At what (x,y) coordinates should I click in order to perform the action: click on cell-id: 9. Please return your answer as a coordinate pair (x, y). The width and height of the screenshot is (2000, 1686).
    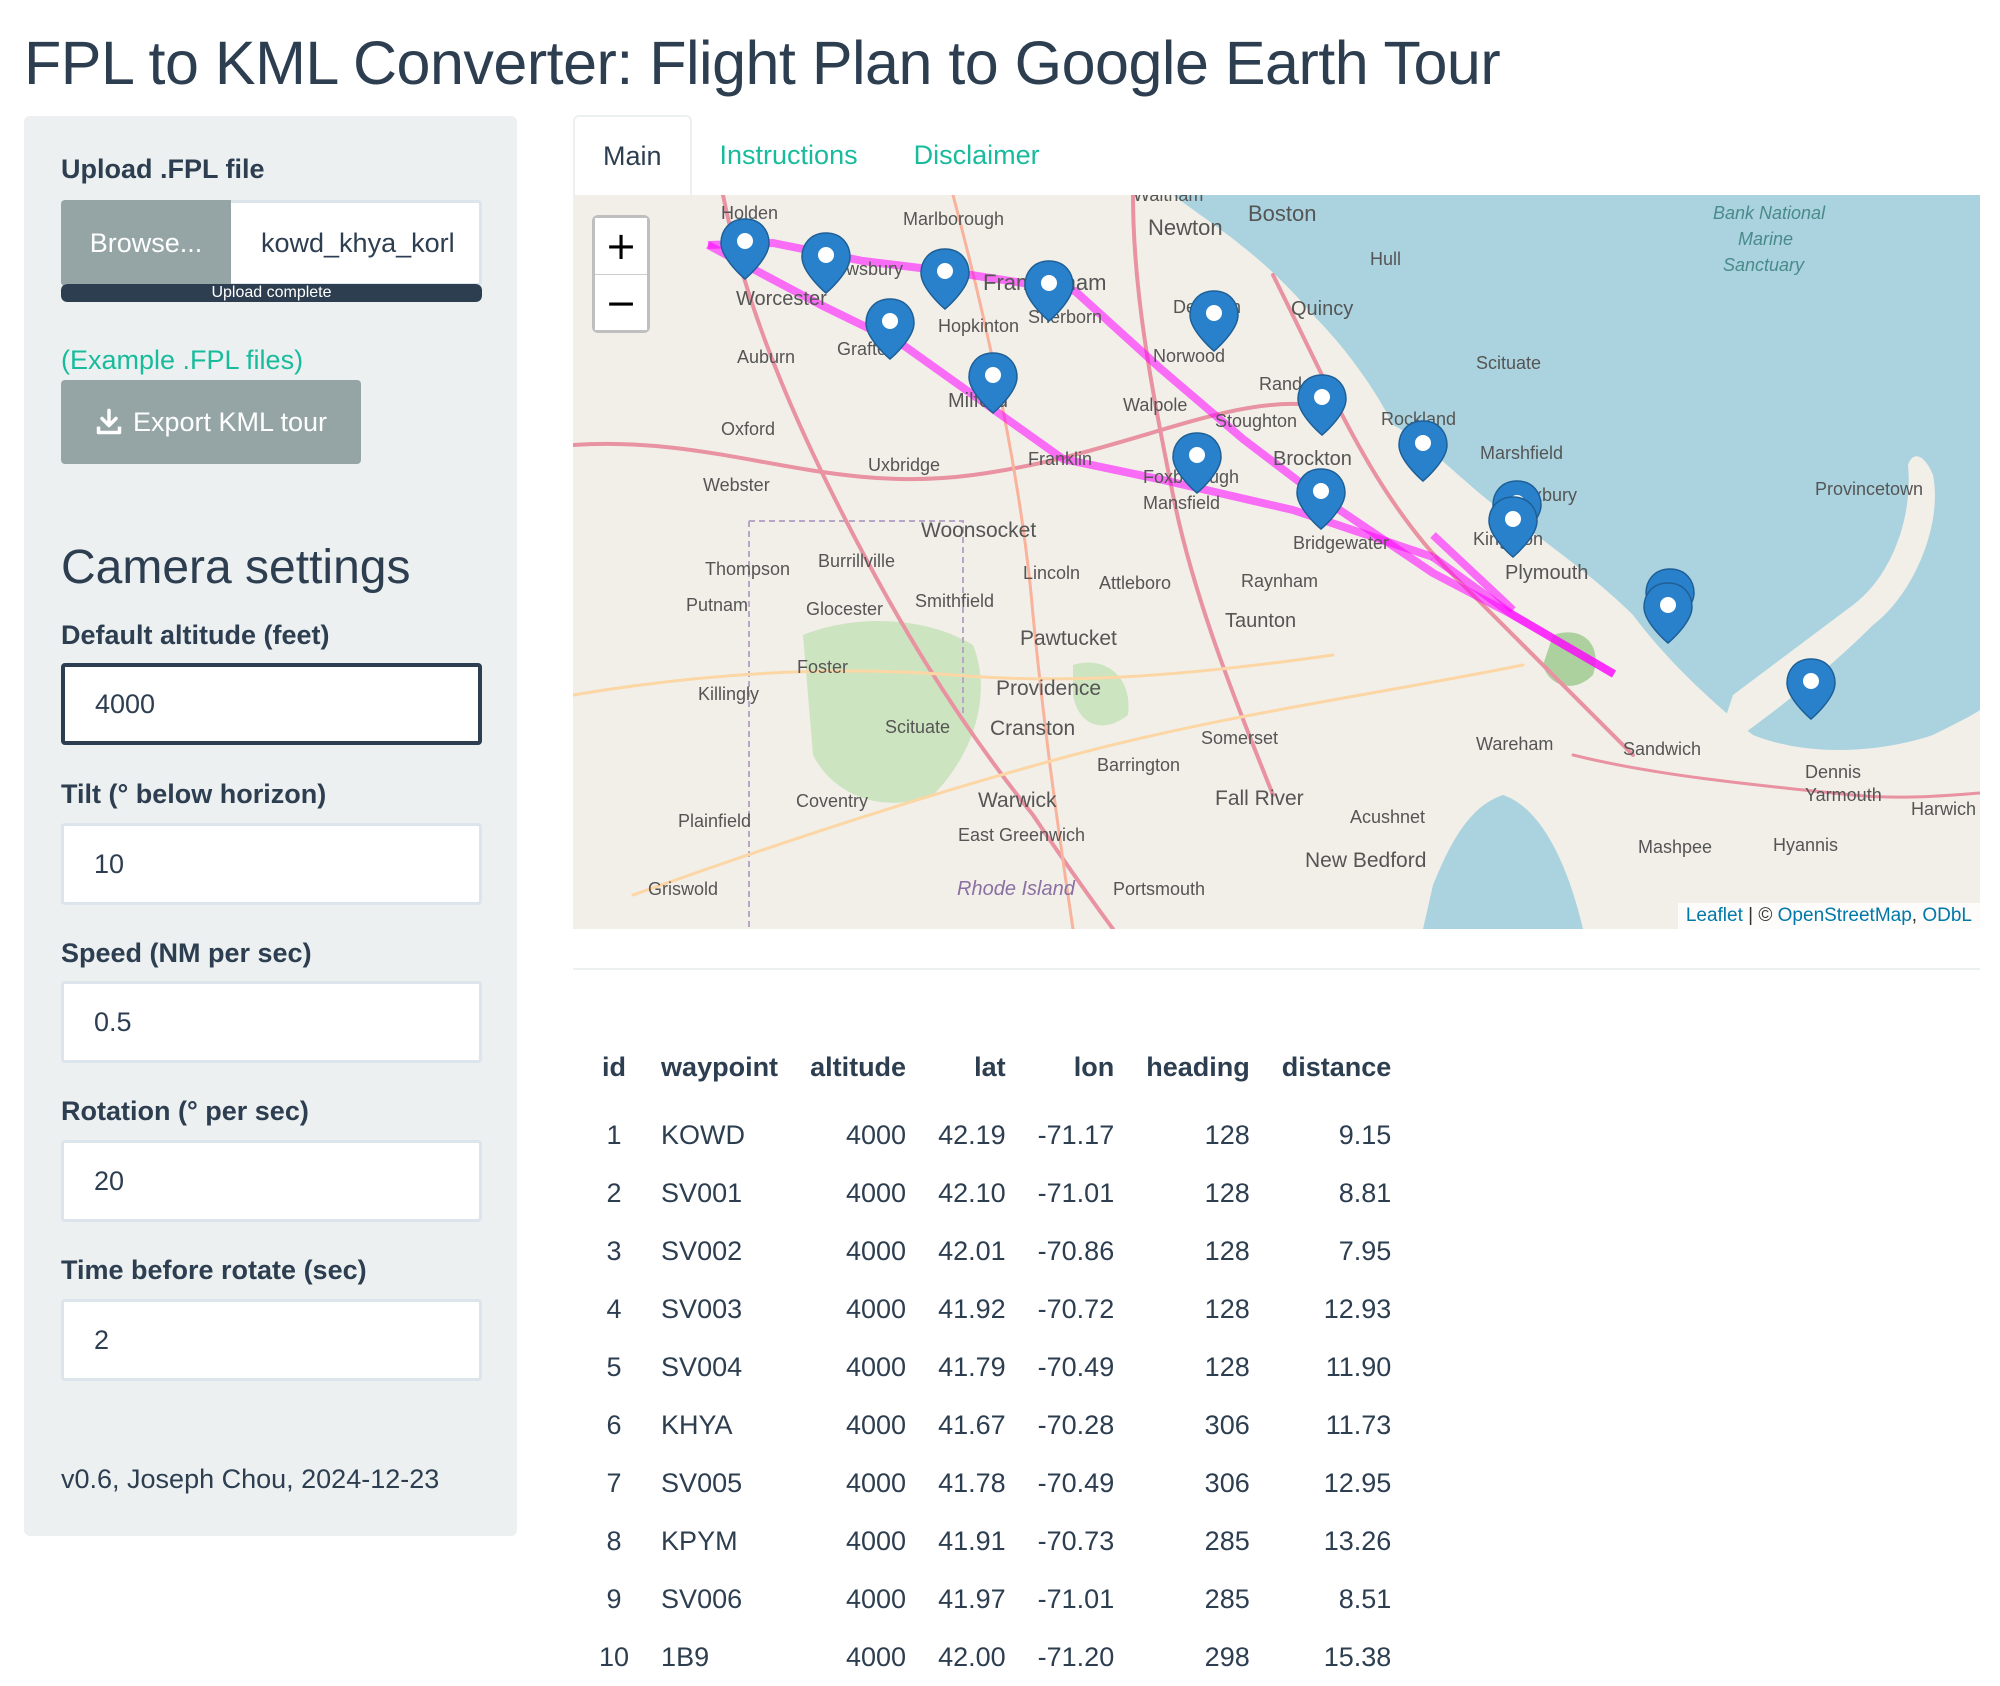
    Looking at the image, I should click on (614, 1598).